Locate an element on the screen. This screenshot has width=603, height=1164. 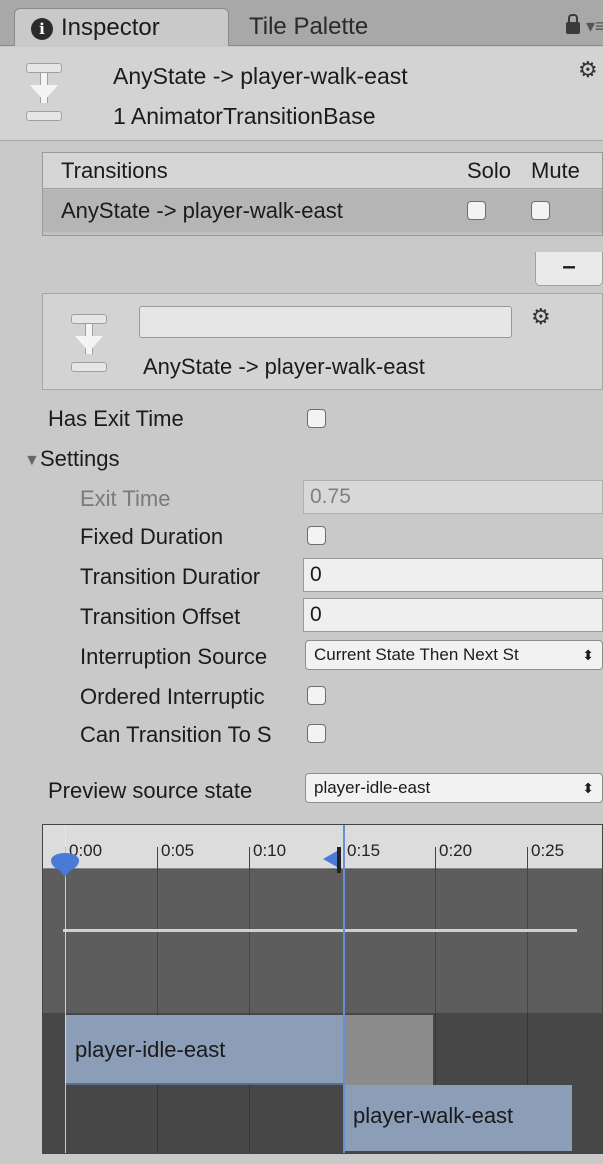
weight-curve is located at coordinates (320, 930).